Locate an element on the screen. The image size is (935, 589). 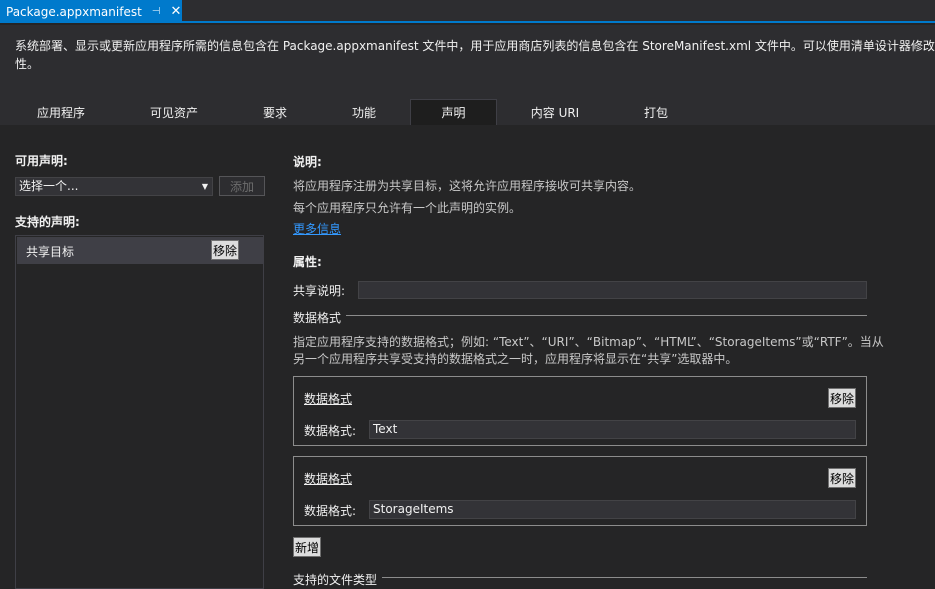
data-format-section-title: 数据格式 is located at coordinates (317, 318).